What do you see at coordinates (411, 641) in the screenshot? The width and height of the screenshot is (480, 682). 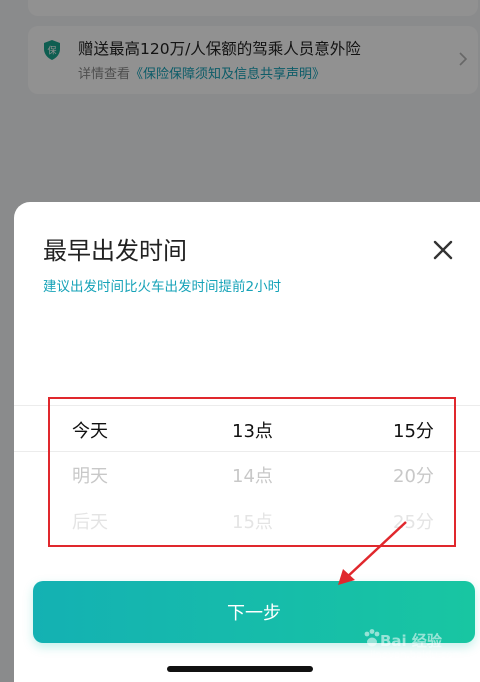 I see `watermark-text: Bai 经验` at bounding box center [411, 641].